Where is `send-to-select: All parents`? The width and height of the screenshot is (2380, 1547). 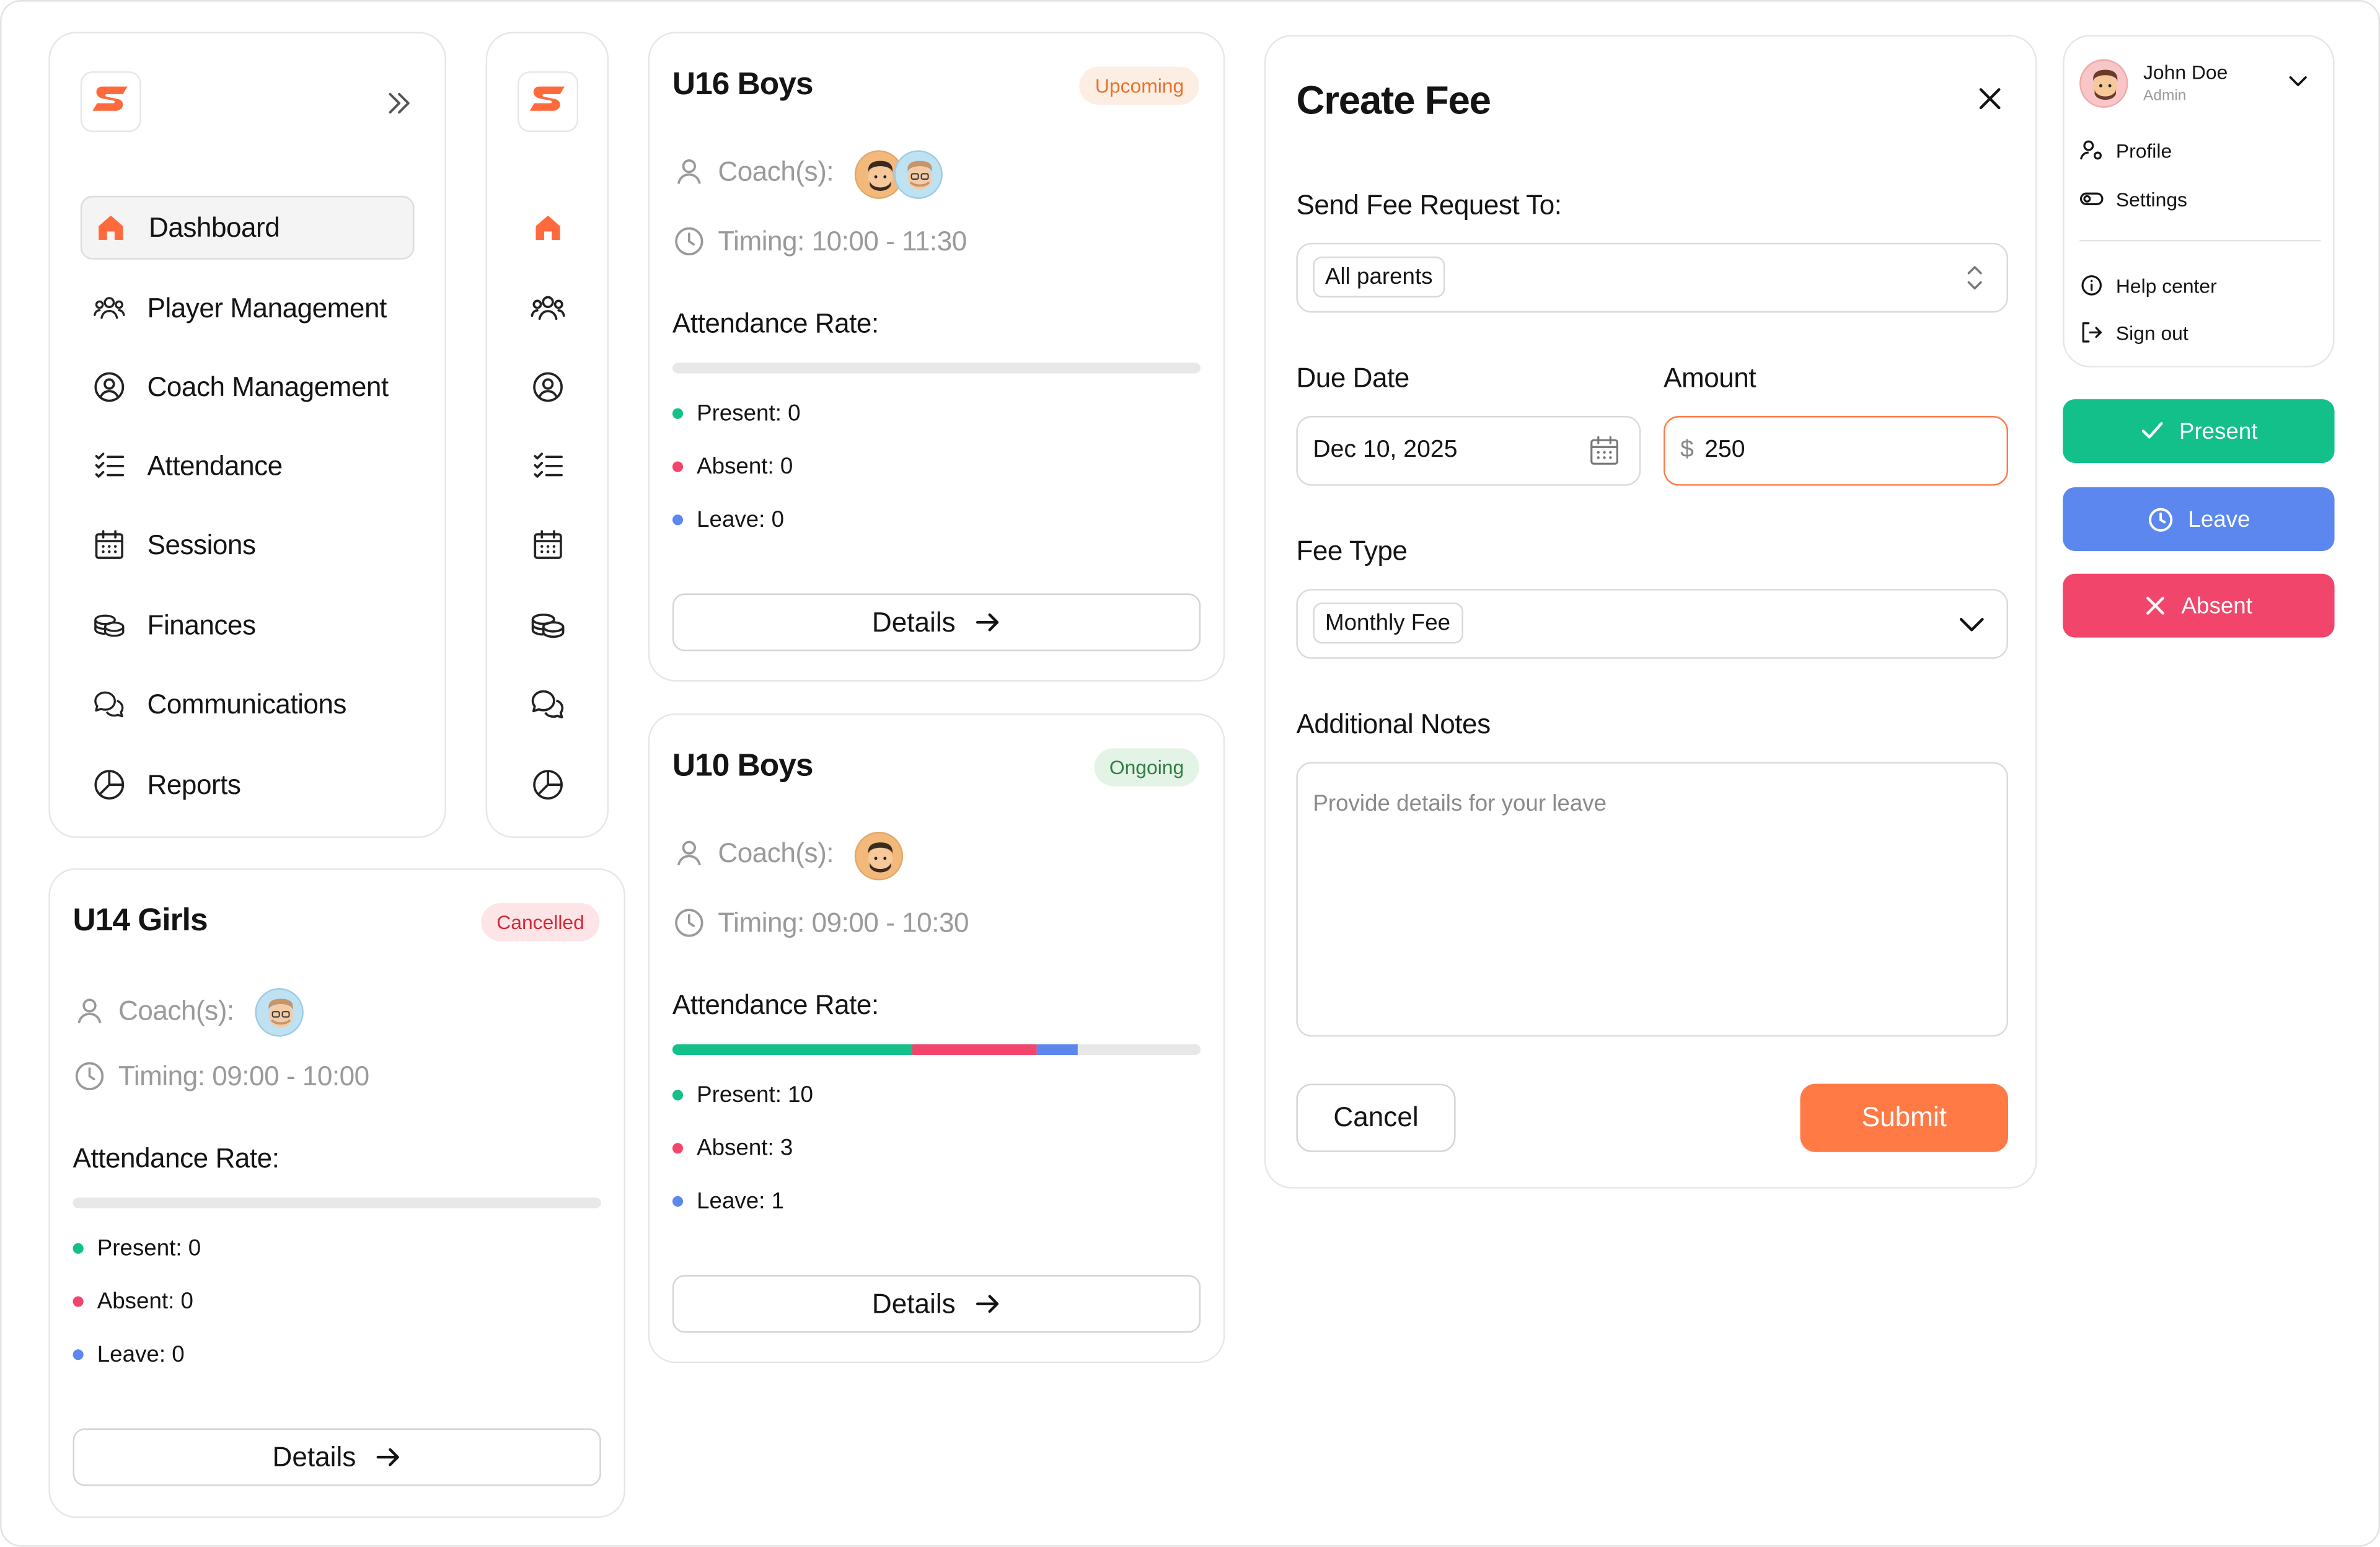
send-to-select: All parents is located at coordinates (1652, 277).